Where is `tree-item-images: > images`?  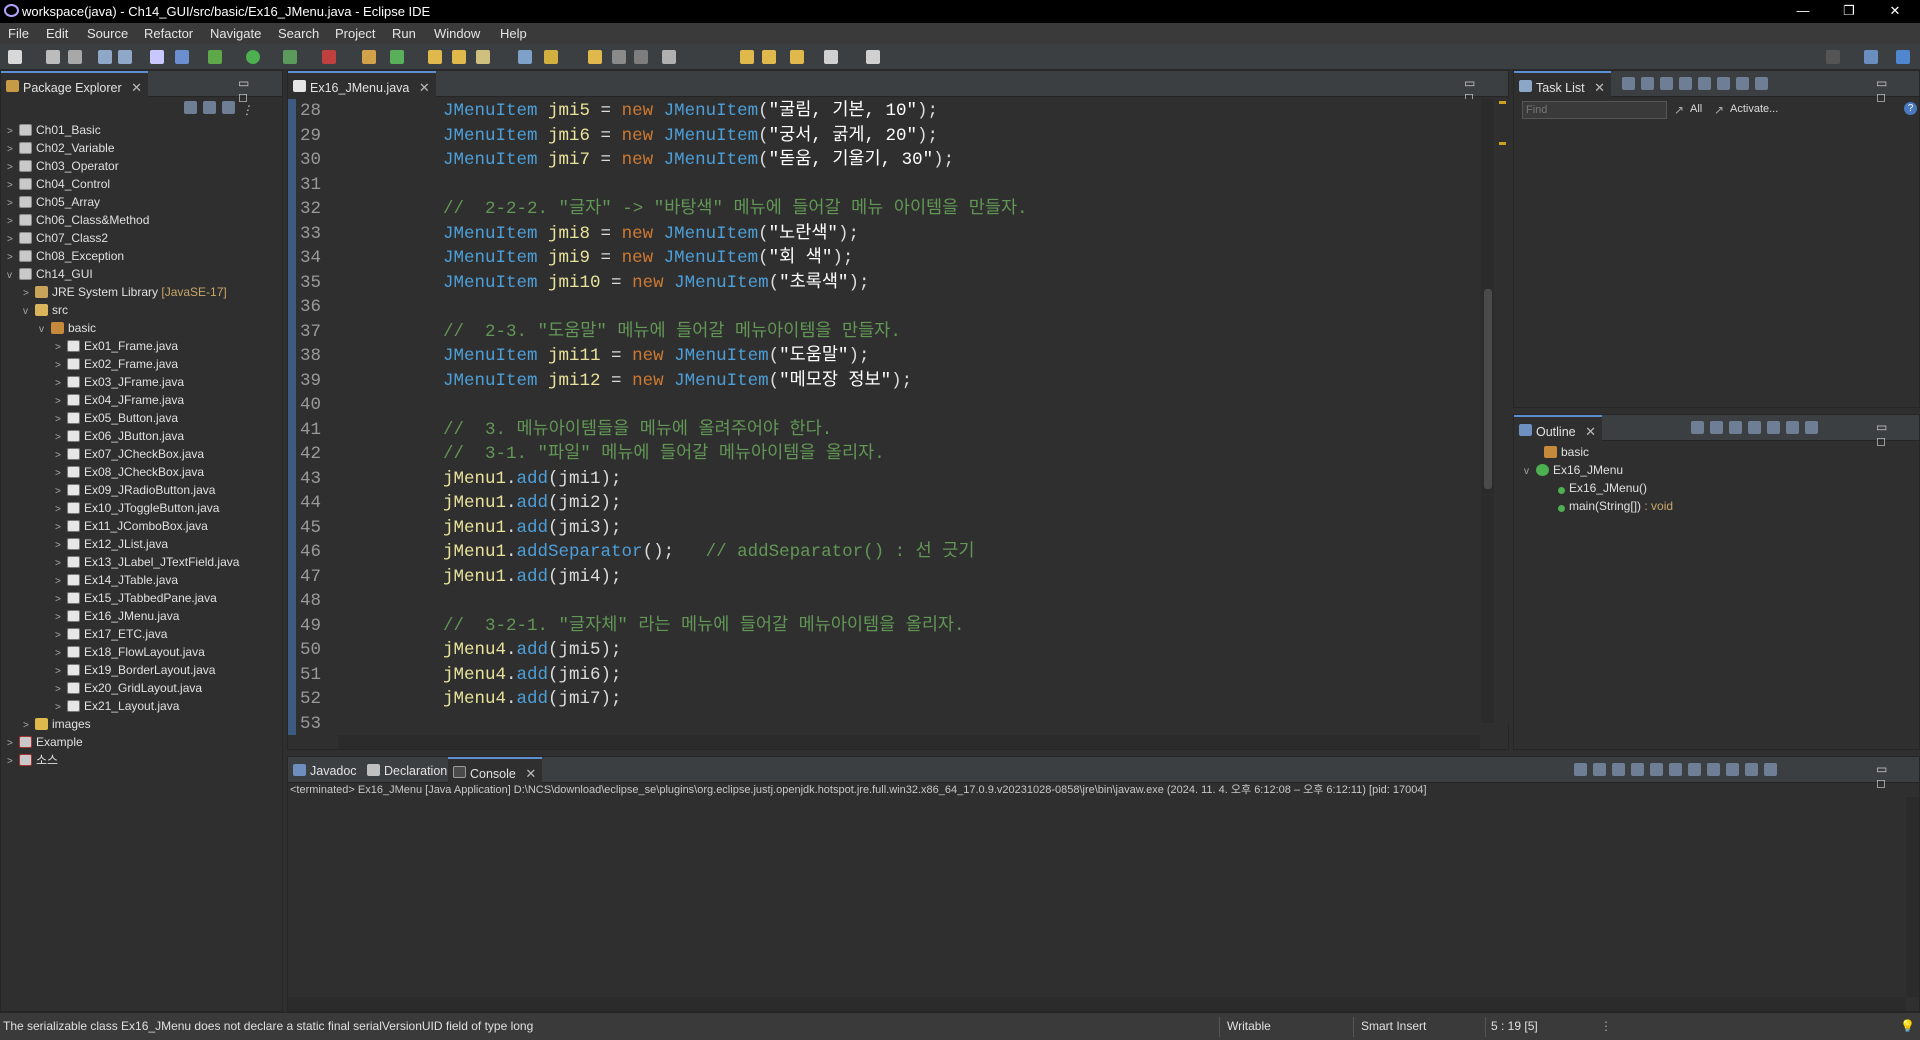
tree-item-images: > images is located at coordinates (57, 724).